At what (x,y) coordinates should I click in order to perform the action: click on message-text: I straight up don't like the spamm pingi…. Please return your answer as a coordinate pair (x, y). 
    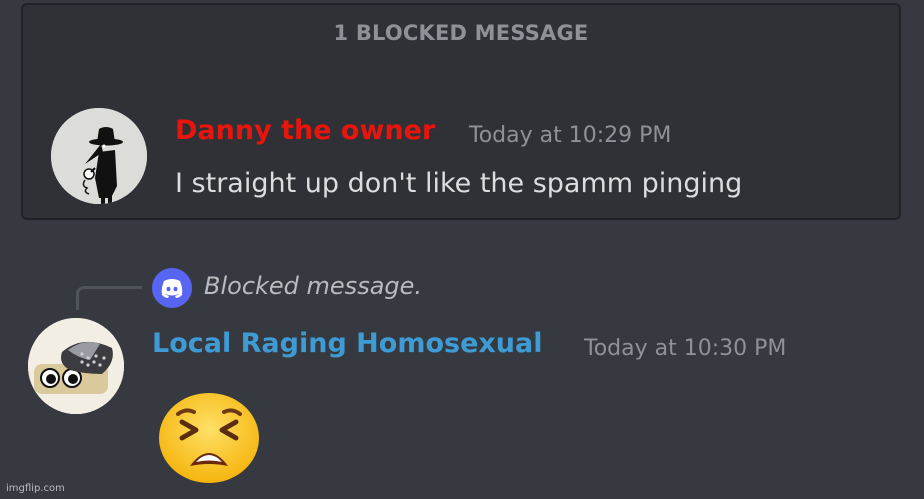
    Looking at the image, I should click on (459, 183).